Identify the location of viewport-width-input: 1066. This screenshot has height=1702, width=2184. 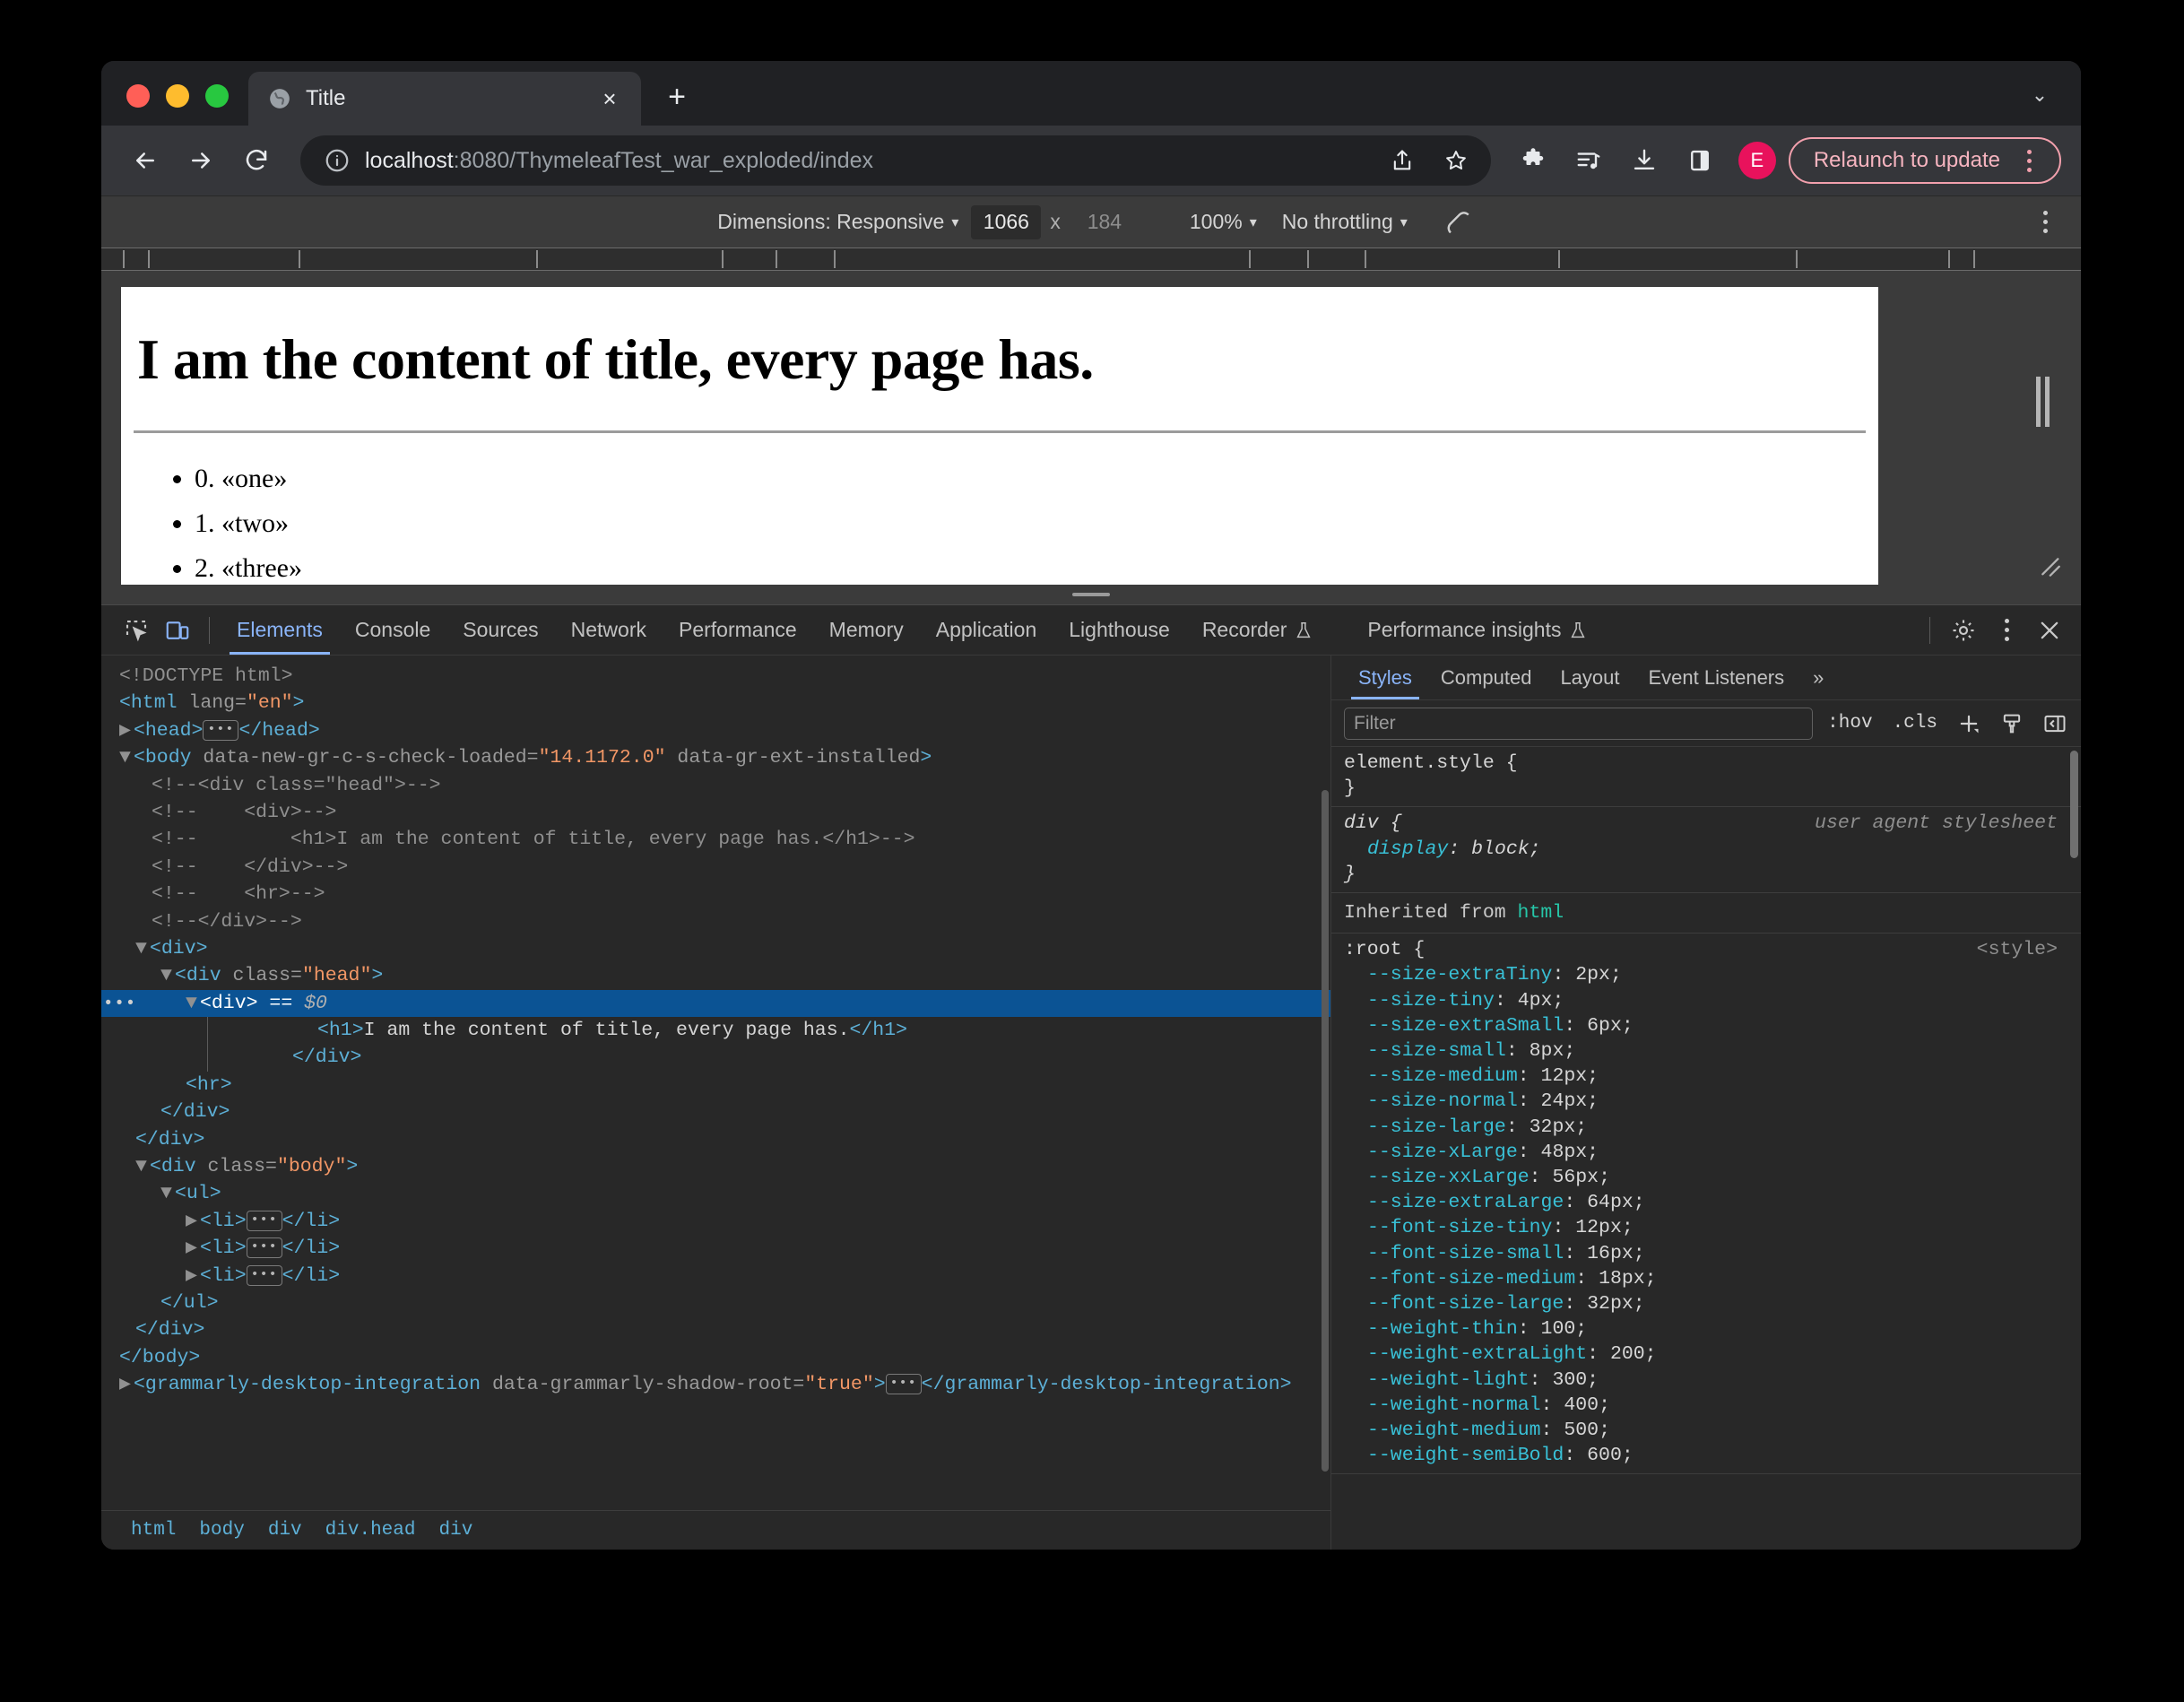
(1007, 221).